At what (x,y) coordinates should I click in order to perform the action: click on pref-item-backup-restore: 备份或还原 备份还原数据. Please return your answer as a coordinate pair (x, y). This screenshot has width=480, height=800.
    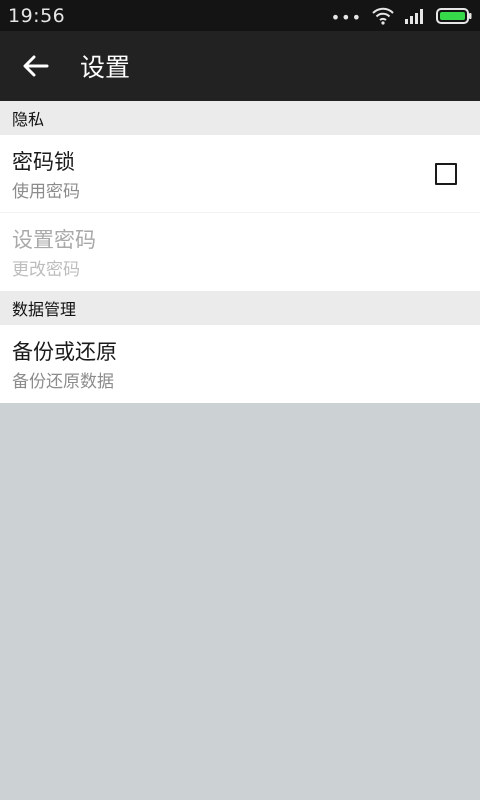
    Looking at the image, I should click on (240, 364).